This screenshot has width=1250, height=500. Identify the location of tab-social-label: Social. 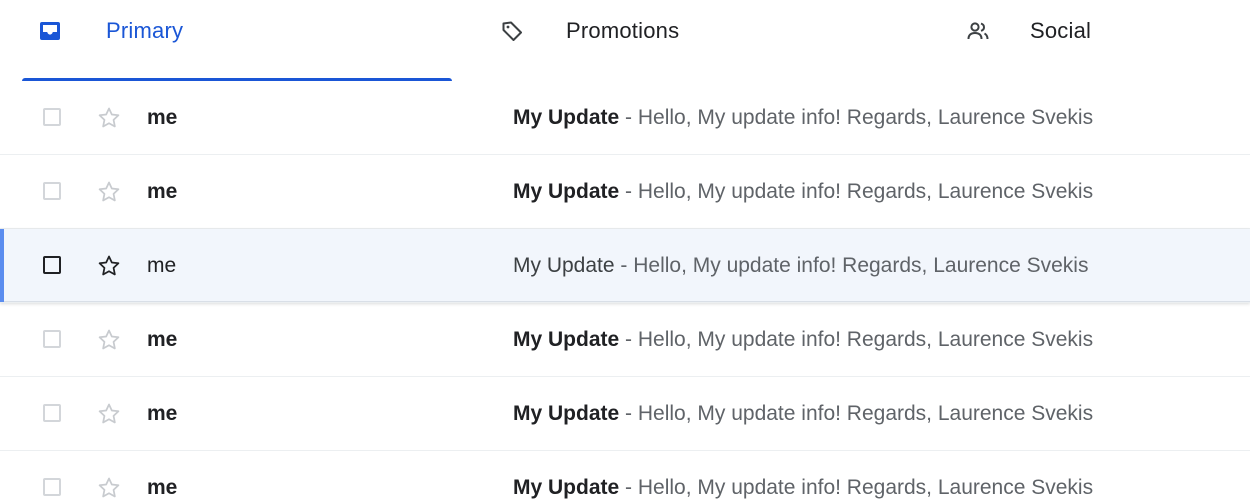
(1061, 30).